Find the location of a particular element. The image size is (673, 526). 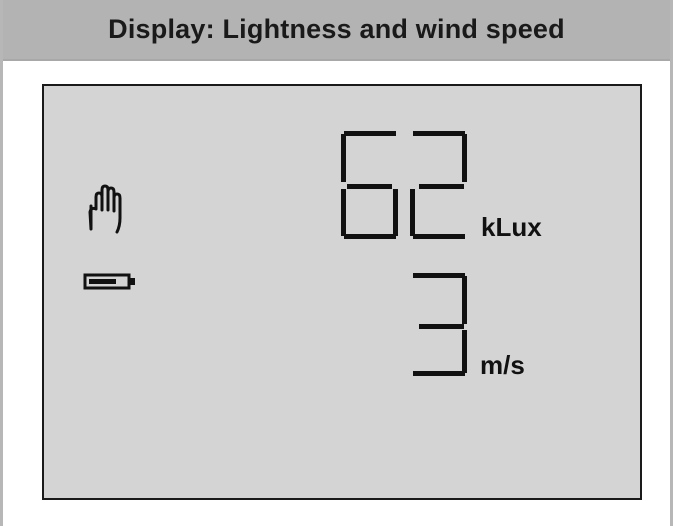

hand-icon is located at coordinates (105, 209).